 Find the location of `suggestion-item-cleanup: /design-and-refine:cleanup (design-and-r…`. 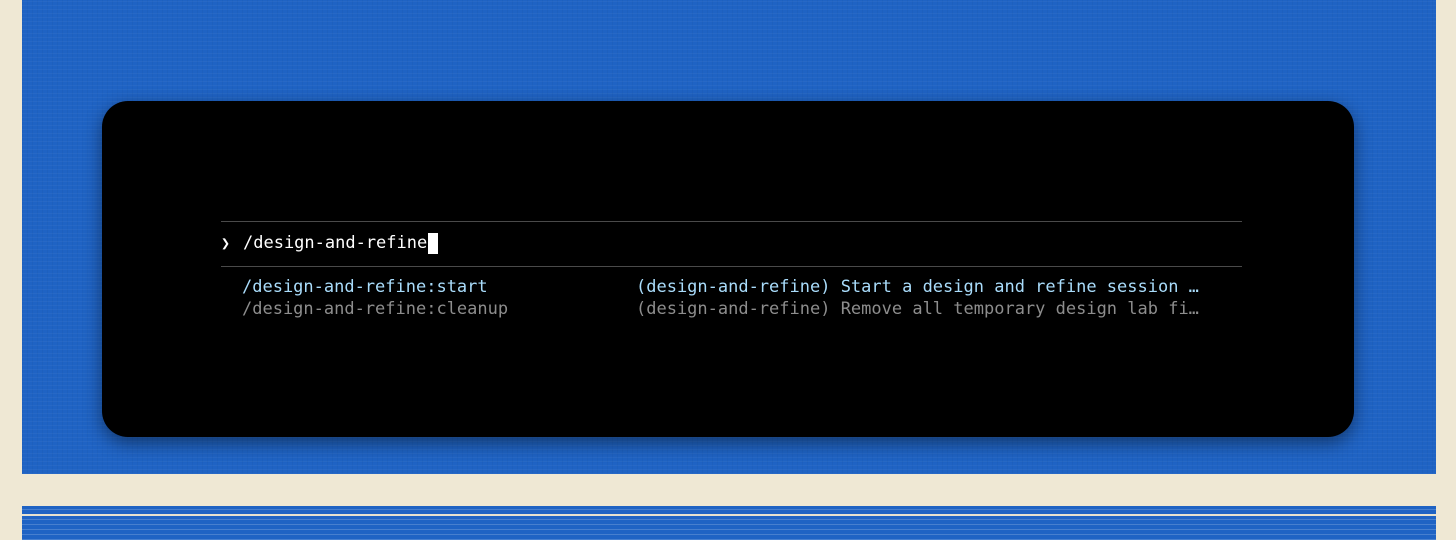

suggestion-item-cleanup: /design-and-refine:cleanup (design-and-r… is located at coordinates (737, 309).